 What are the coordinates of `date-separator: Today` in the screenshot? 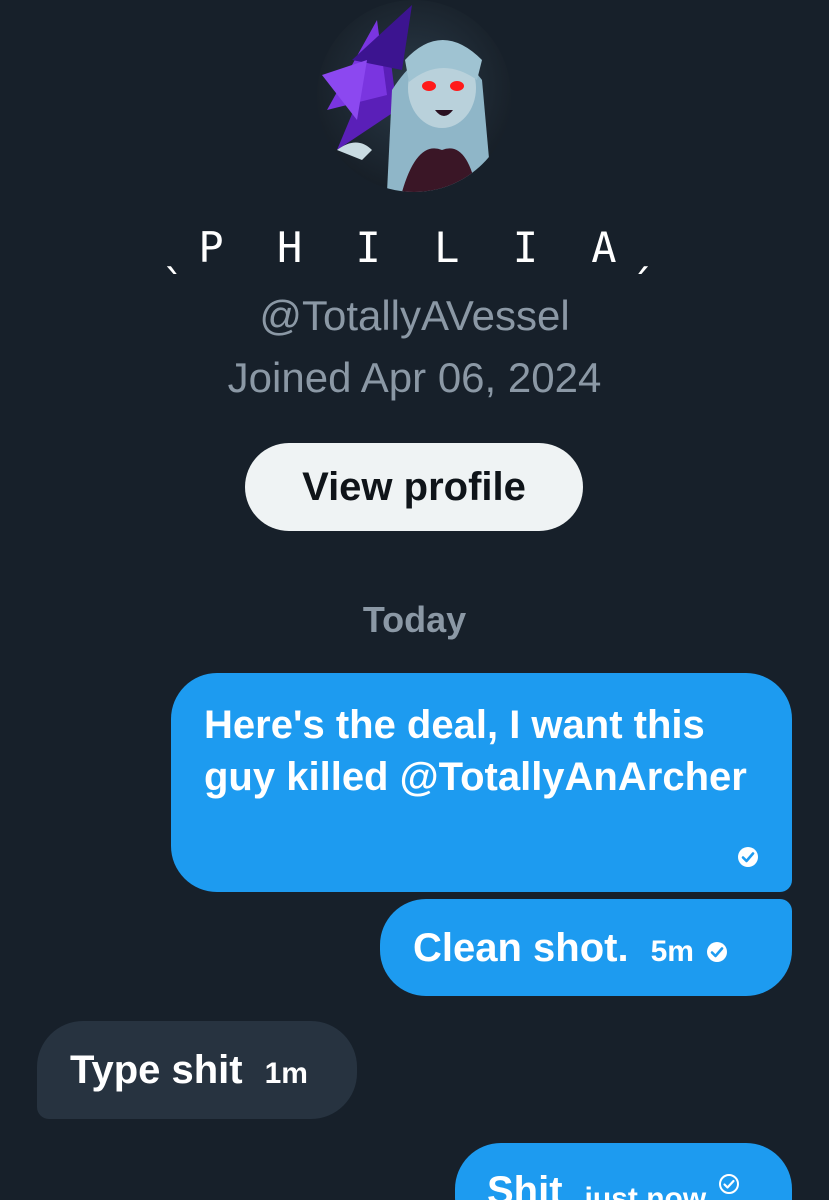 It's located at (414, 619).